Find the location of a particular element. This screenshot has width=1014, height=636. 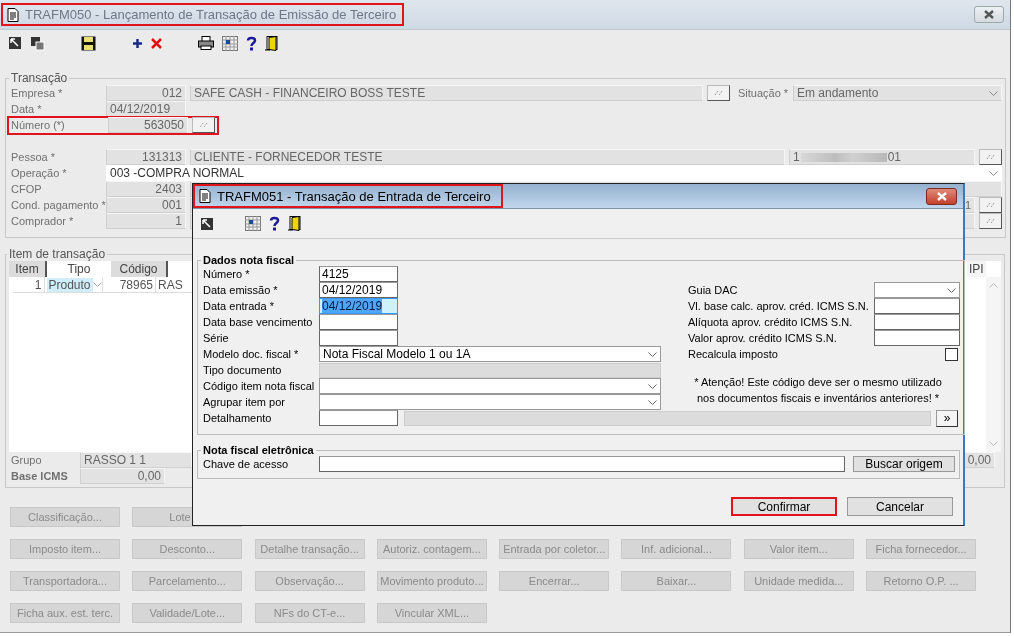

field-label: Recalcula imposto is located at coordinates (733, 354).